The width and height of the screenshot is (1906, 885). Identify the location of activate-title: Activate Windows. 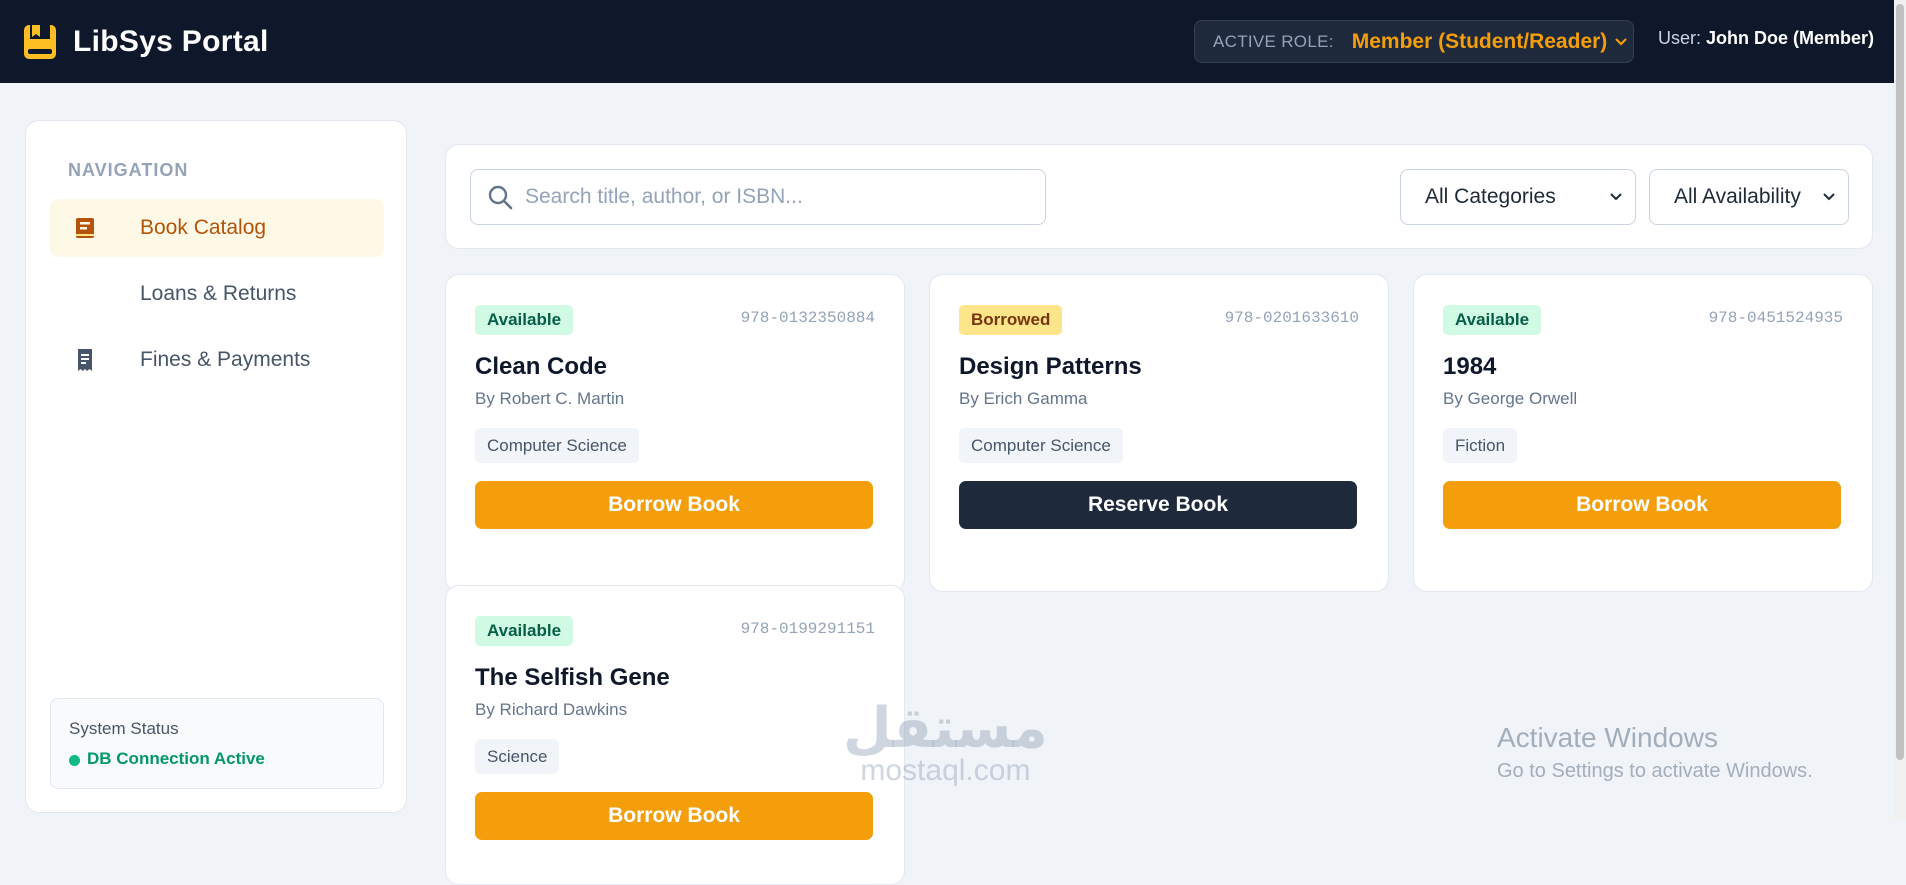
(1607, 737).